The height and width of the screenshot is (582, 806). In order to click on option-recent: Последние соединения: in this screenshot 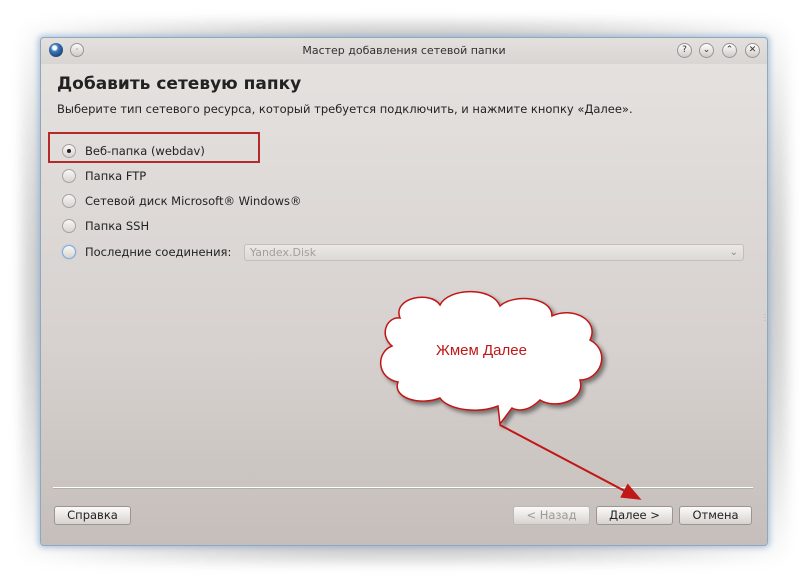, I will do `click(146, 252)`.